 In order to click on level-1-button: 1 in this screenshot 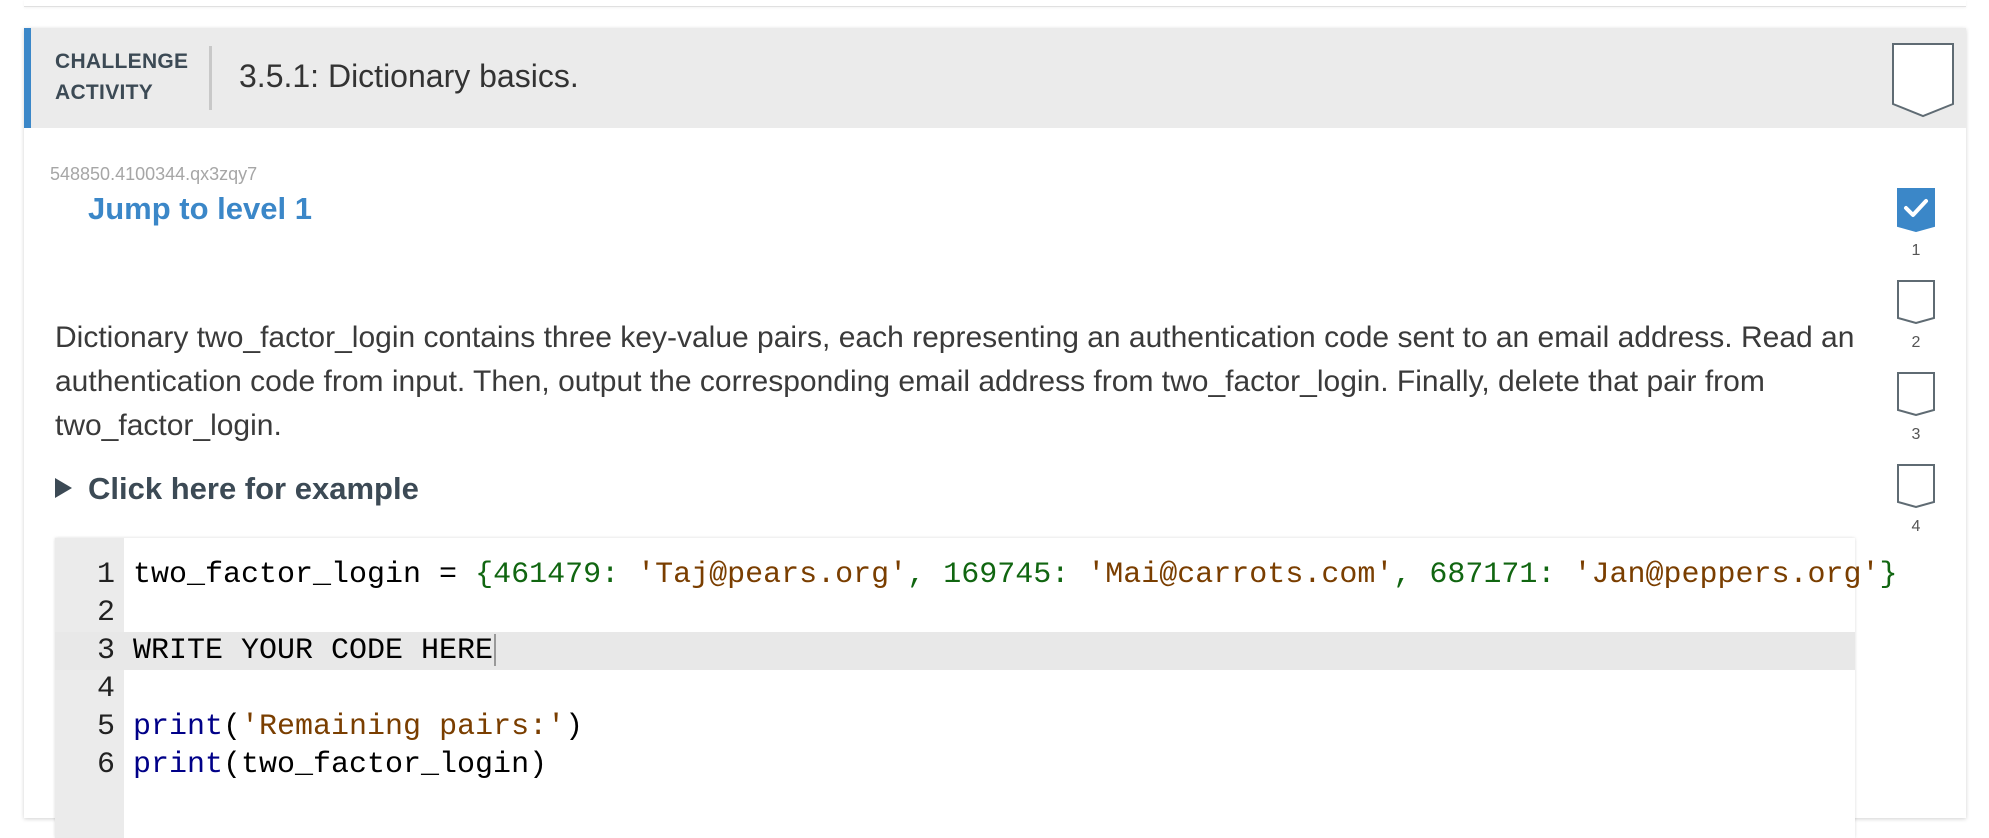, I will do `click(1916, 224)`.